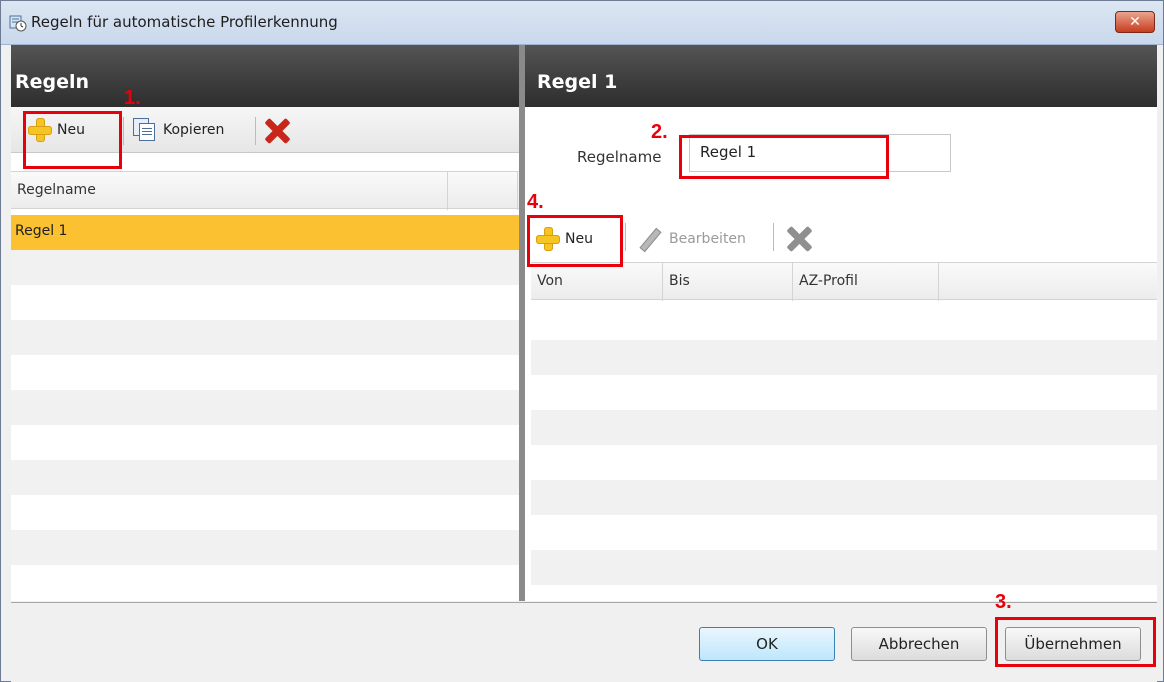  I want to click on annotation-box-new-interval, so click(575, 241).